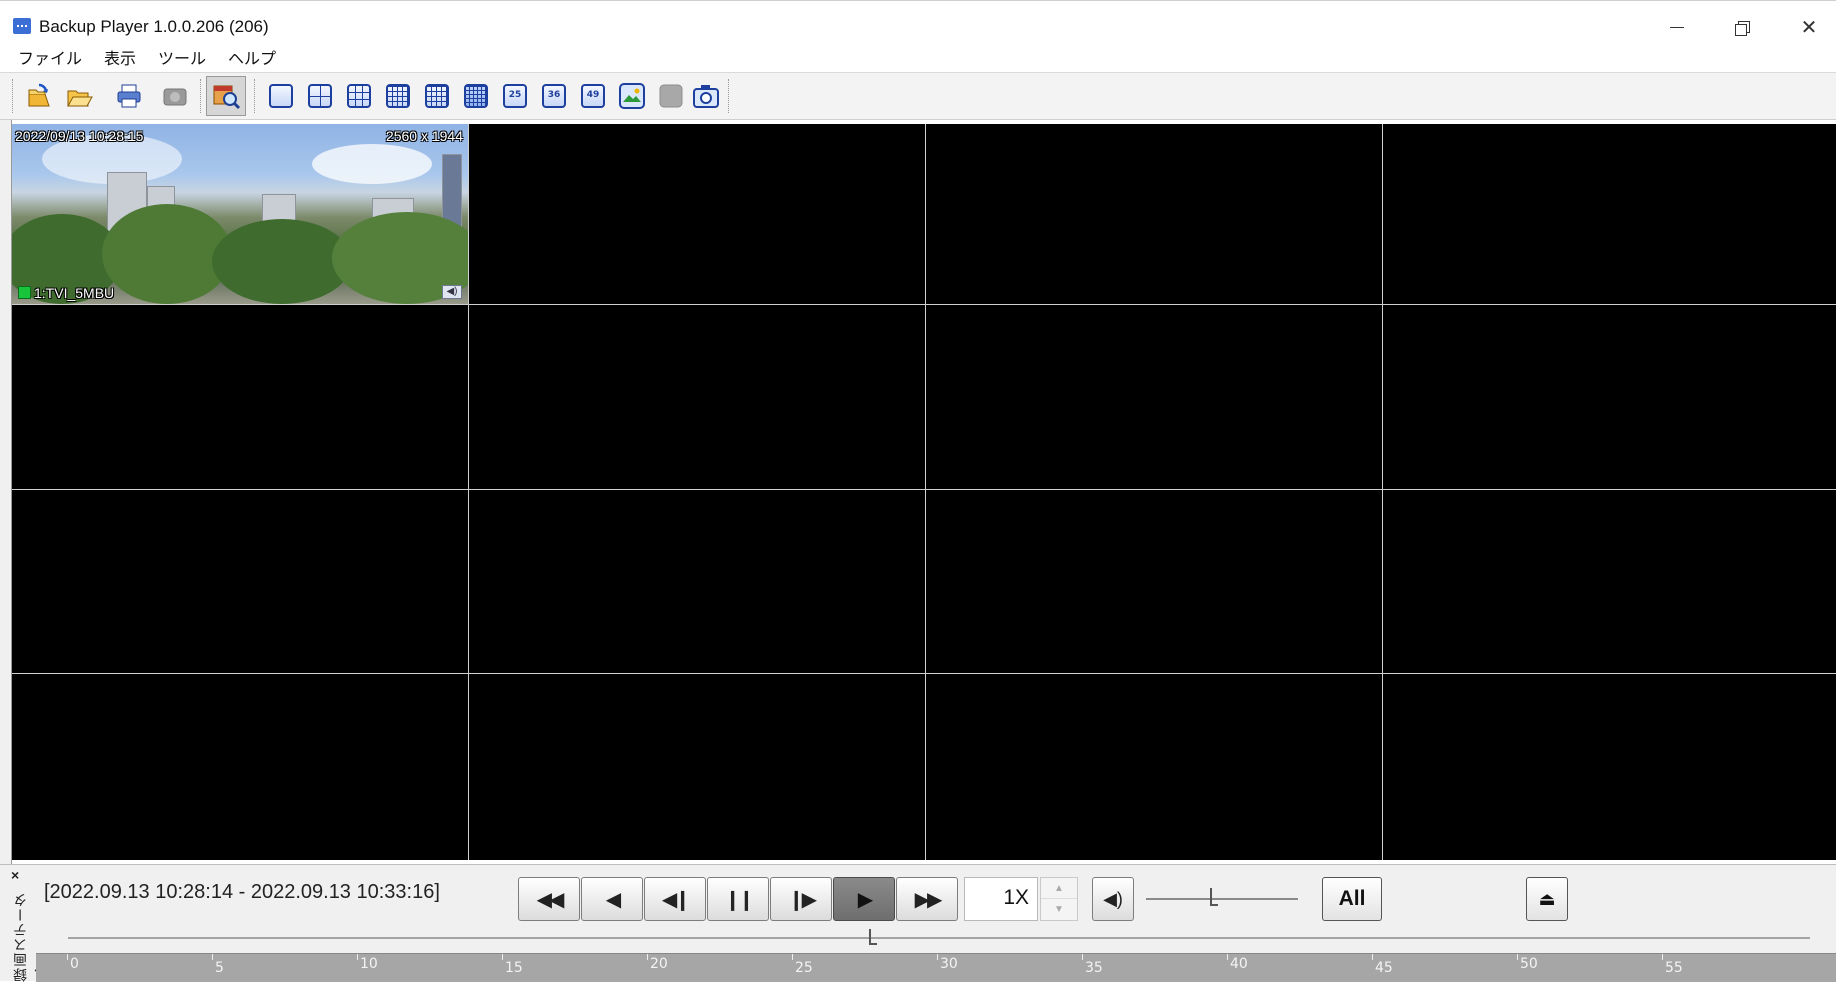  I want to click on ruler-tick-label: 25, so click(804, 968).